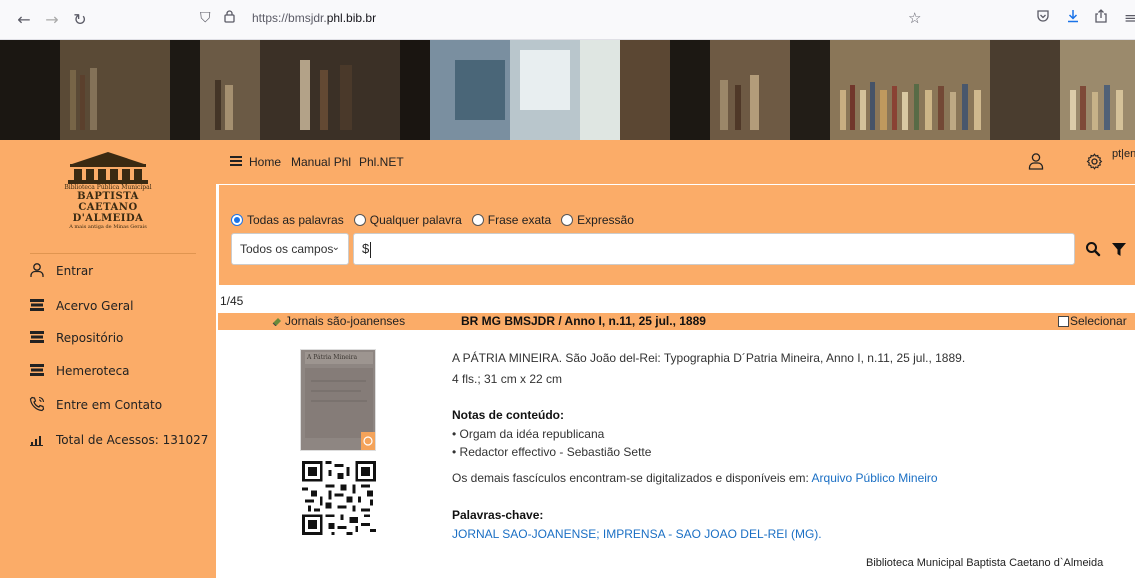 The image size is (1135, 578). What do you see at coordinates (508, 415) in the screenshot?
I see `notes-heading: Notas de conteúdo:` at bounding box center [508, 415].